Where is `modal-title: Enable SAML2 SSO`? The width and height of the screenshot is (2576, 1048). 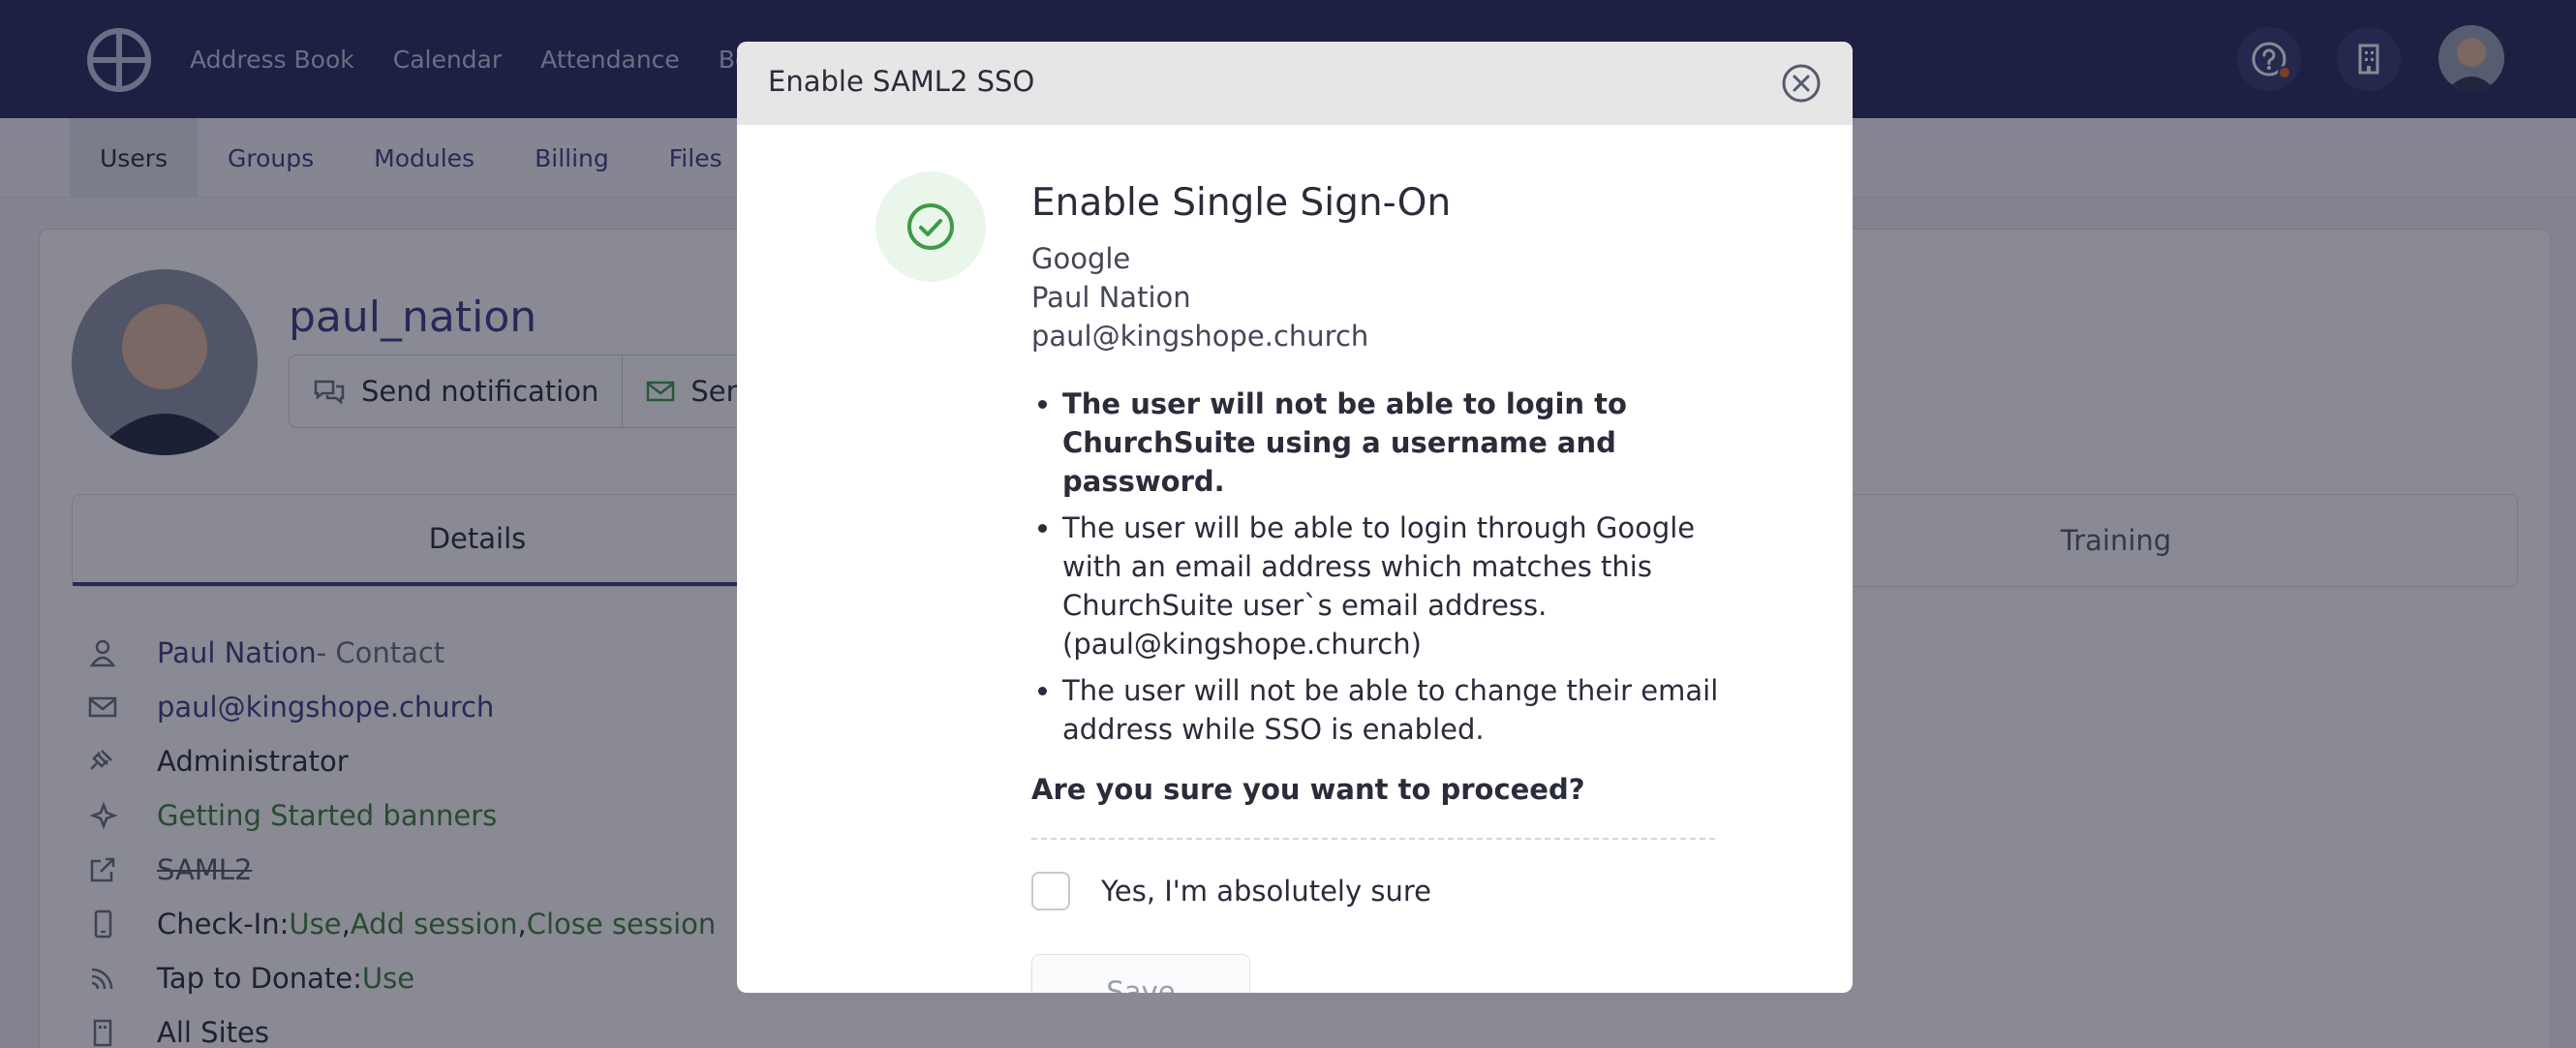
modal-title: Enable SAML2 SSO is located at coordinates (901, 81).